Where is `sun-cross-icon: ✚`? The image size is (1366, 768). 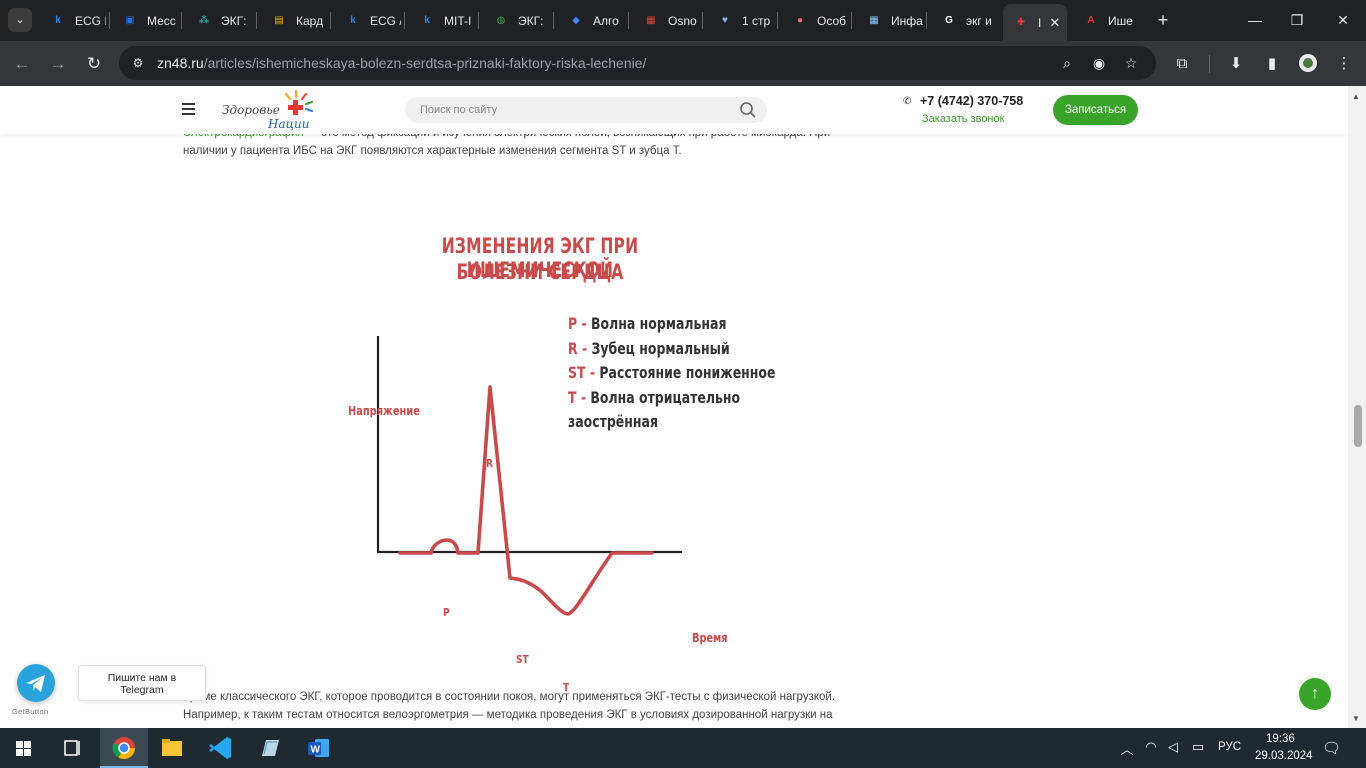 sun-cross-icon: ✚ is located at coordinates (1021, 22).